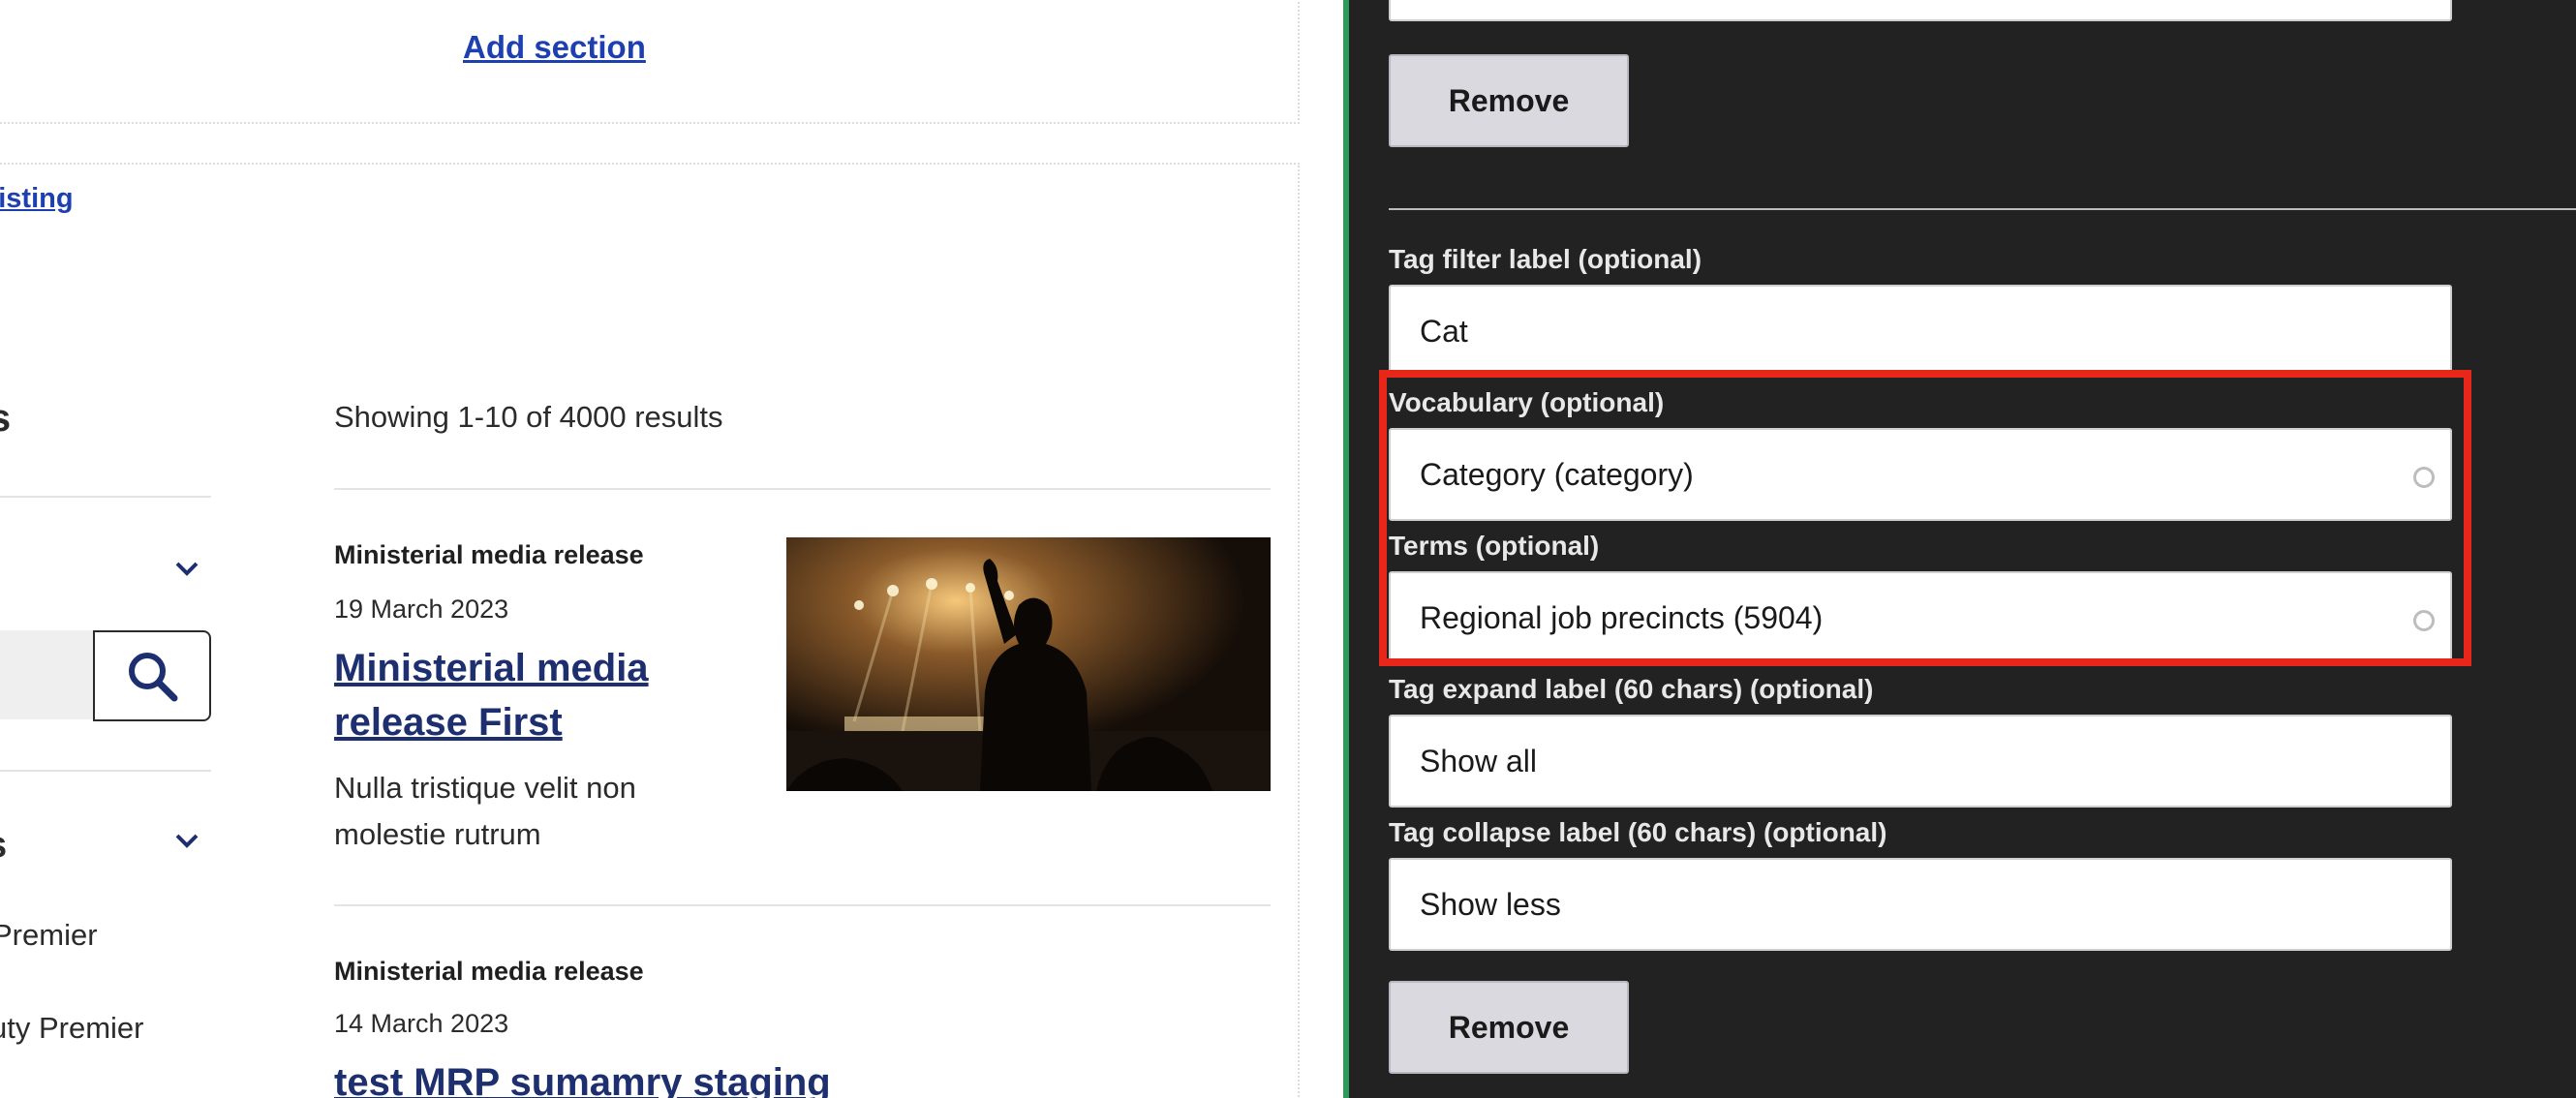  What do you see at coordinates (5, 419) in the screenshot?
I see `results-heading: ults` at bounding box center [5, 419].